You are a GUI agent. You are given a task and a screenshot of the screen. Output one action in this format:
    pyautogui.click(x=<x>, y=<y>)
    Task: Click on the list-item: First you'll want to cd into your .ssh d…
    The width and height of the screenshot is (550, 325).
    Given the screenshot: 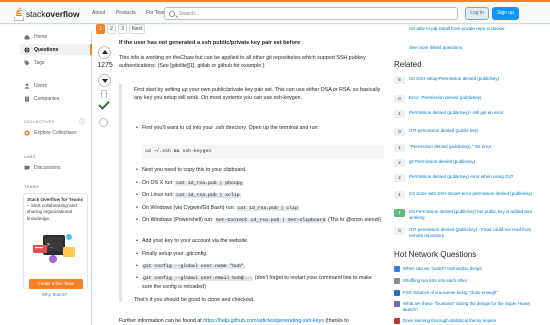 What is the action you would take?
    pyautogui.click(x=259, y=128)
    